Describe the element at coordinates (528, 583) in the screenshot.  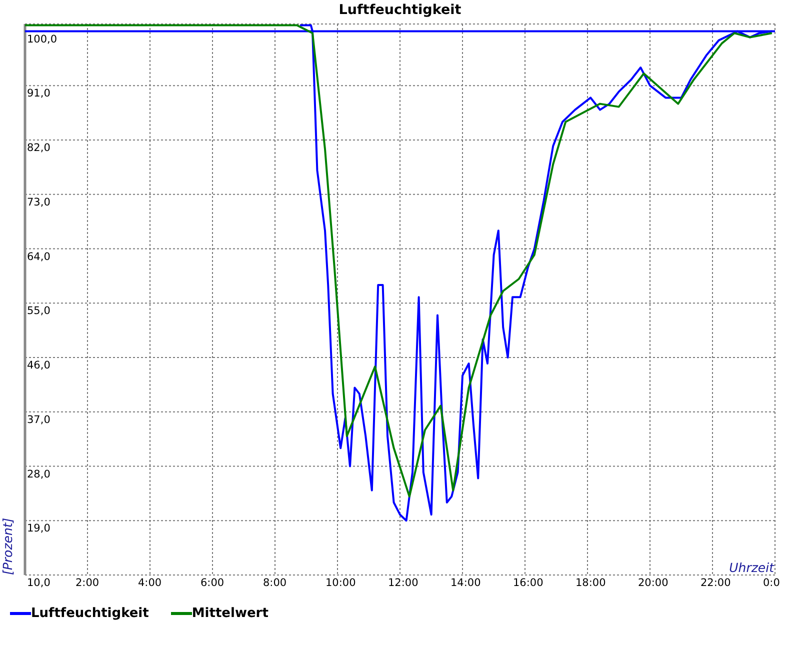
I see `axis-tick-label: 16:00` at that location.